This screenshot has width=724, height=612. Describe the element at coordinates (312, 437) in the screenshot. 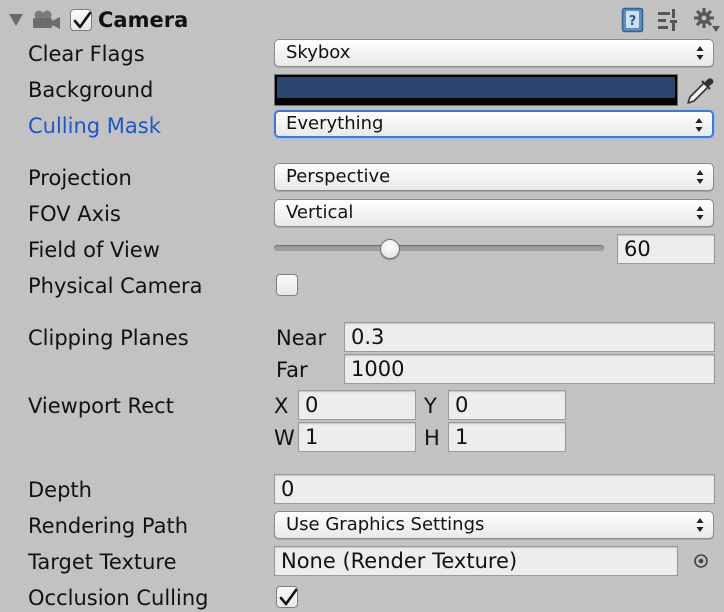

I see `viewport-w-value: 1` at that location.